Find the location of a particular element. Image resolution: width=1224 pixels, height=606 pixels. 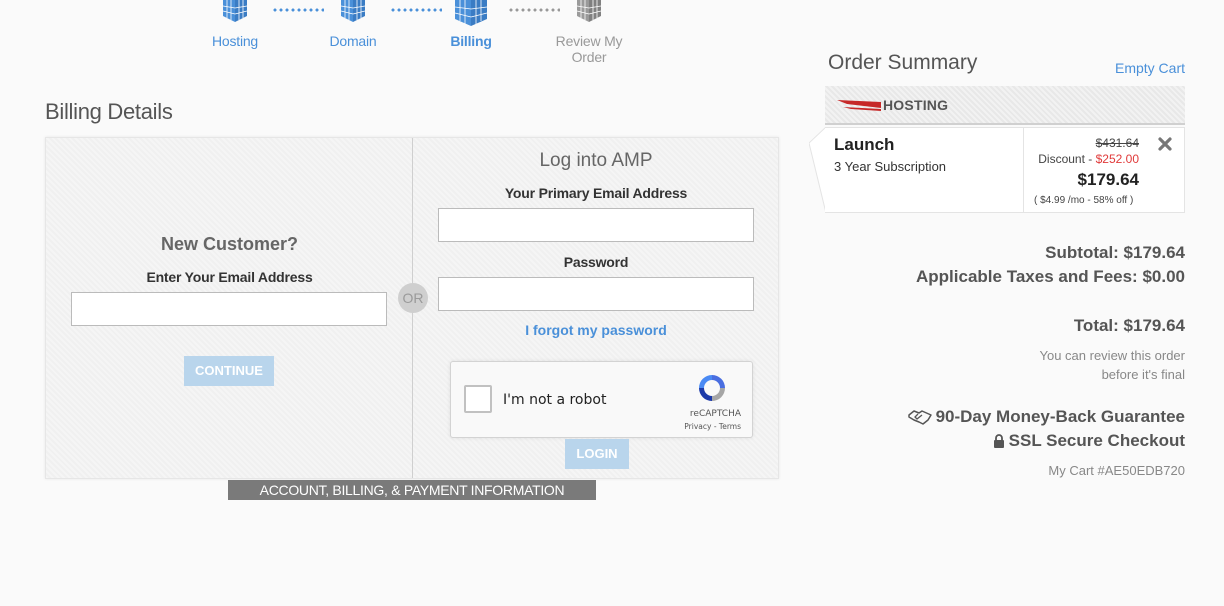

category-header: HOSTING is located at coordinates (1005, 105).